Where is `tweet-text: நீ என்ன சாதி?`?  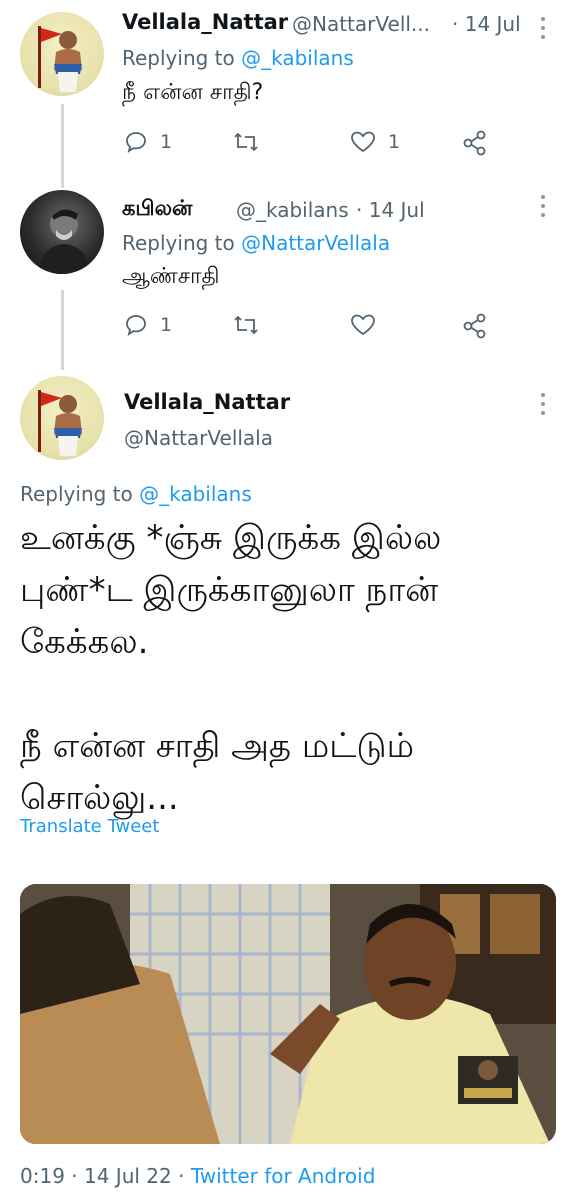 tweet-text: நீ என்ன சாதி? is located at coordinates (193, 92).